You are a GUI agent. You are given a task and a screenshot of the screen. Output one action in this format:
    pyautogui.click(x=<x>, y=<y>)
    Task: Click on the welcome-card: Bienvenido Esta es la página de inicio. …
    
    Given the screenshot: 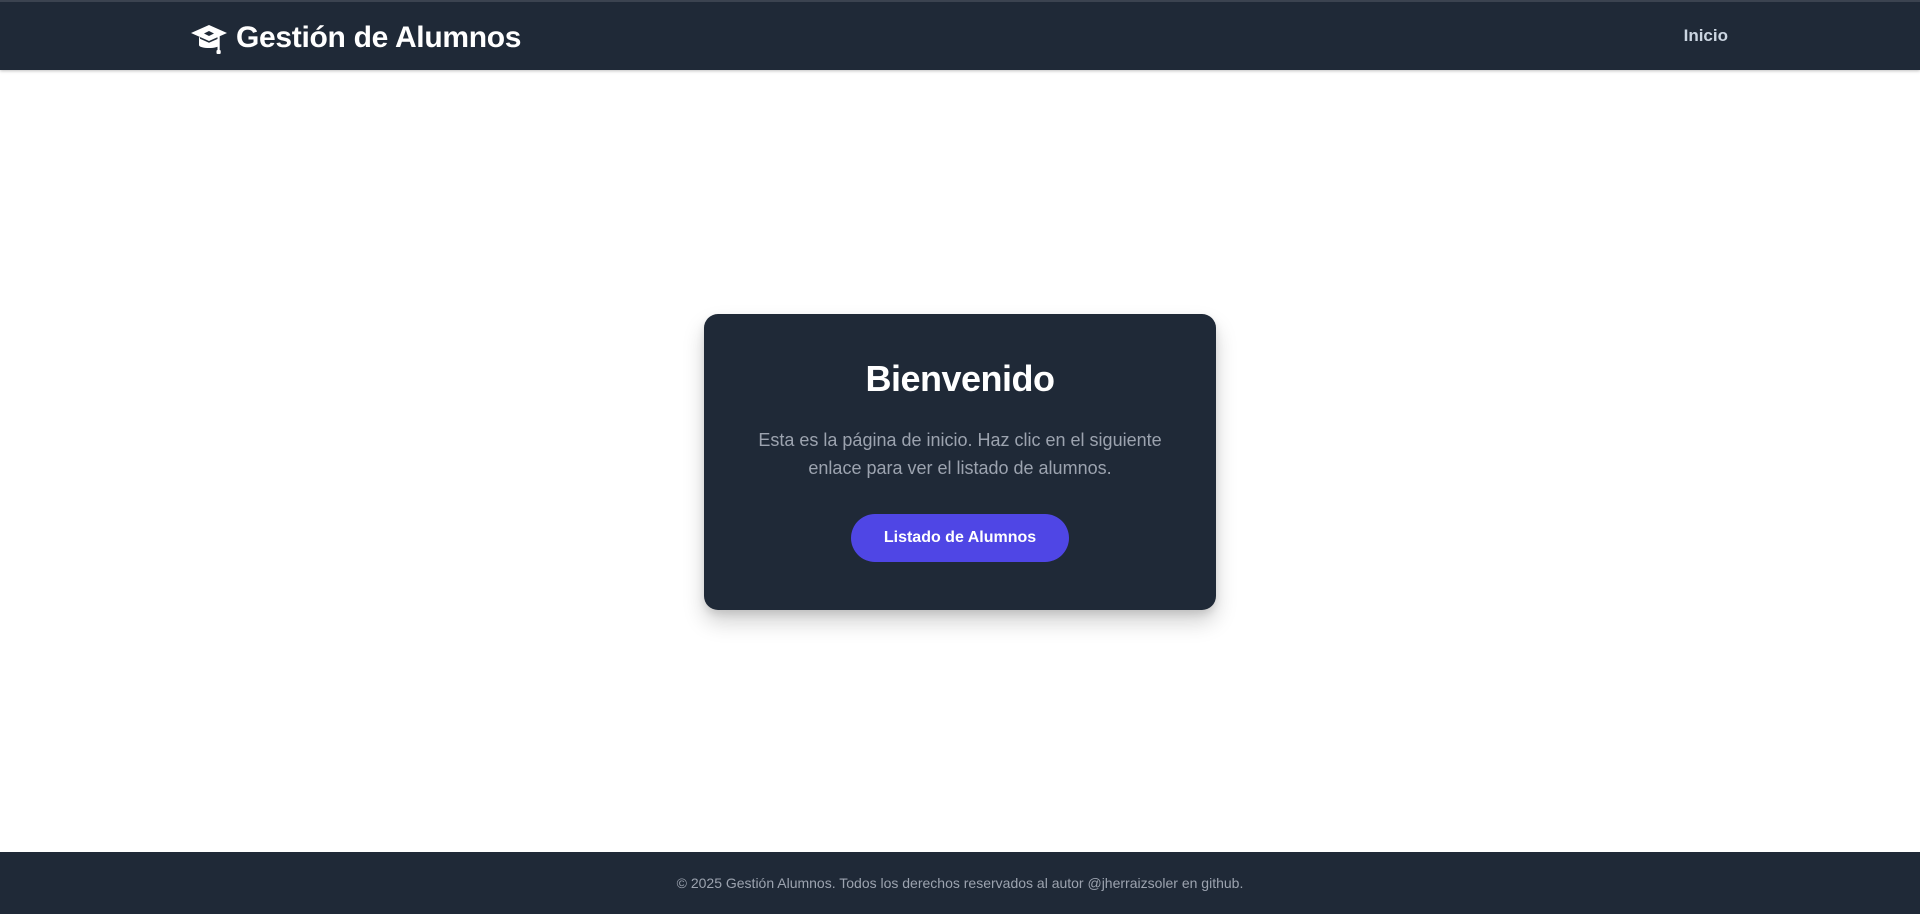 What is the action you would take?
    pyautogui.click(x=960, y=462)
    